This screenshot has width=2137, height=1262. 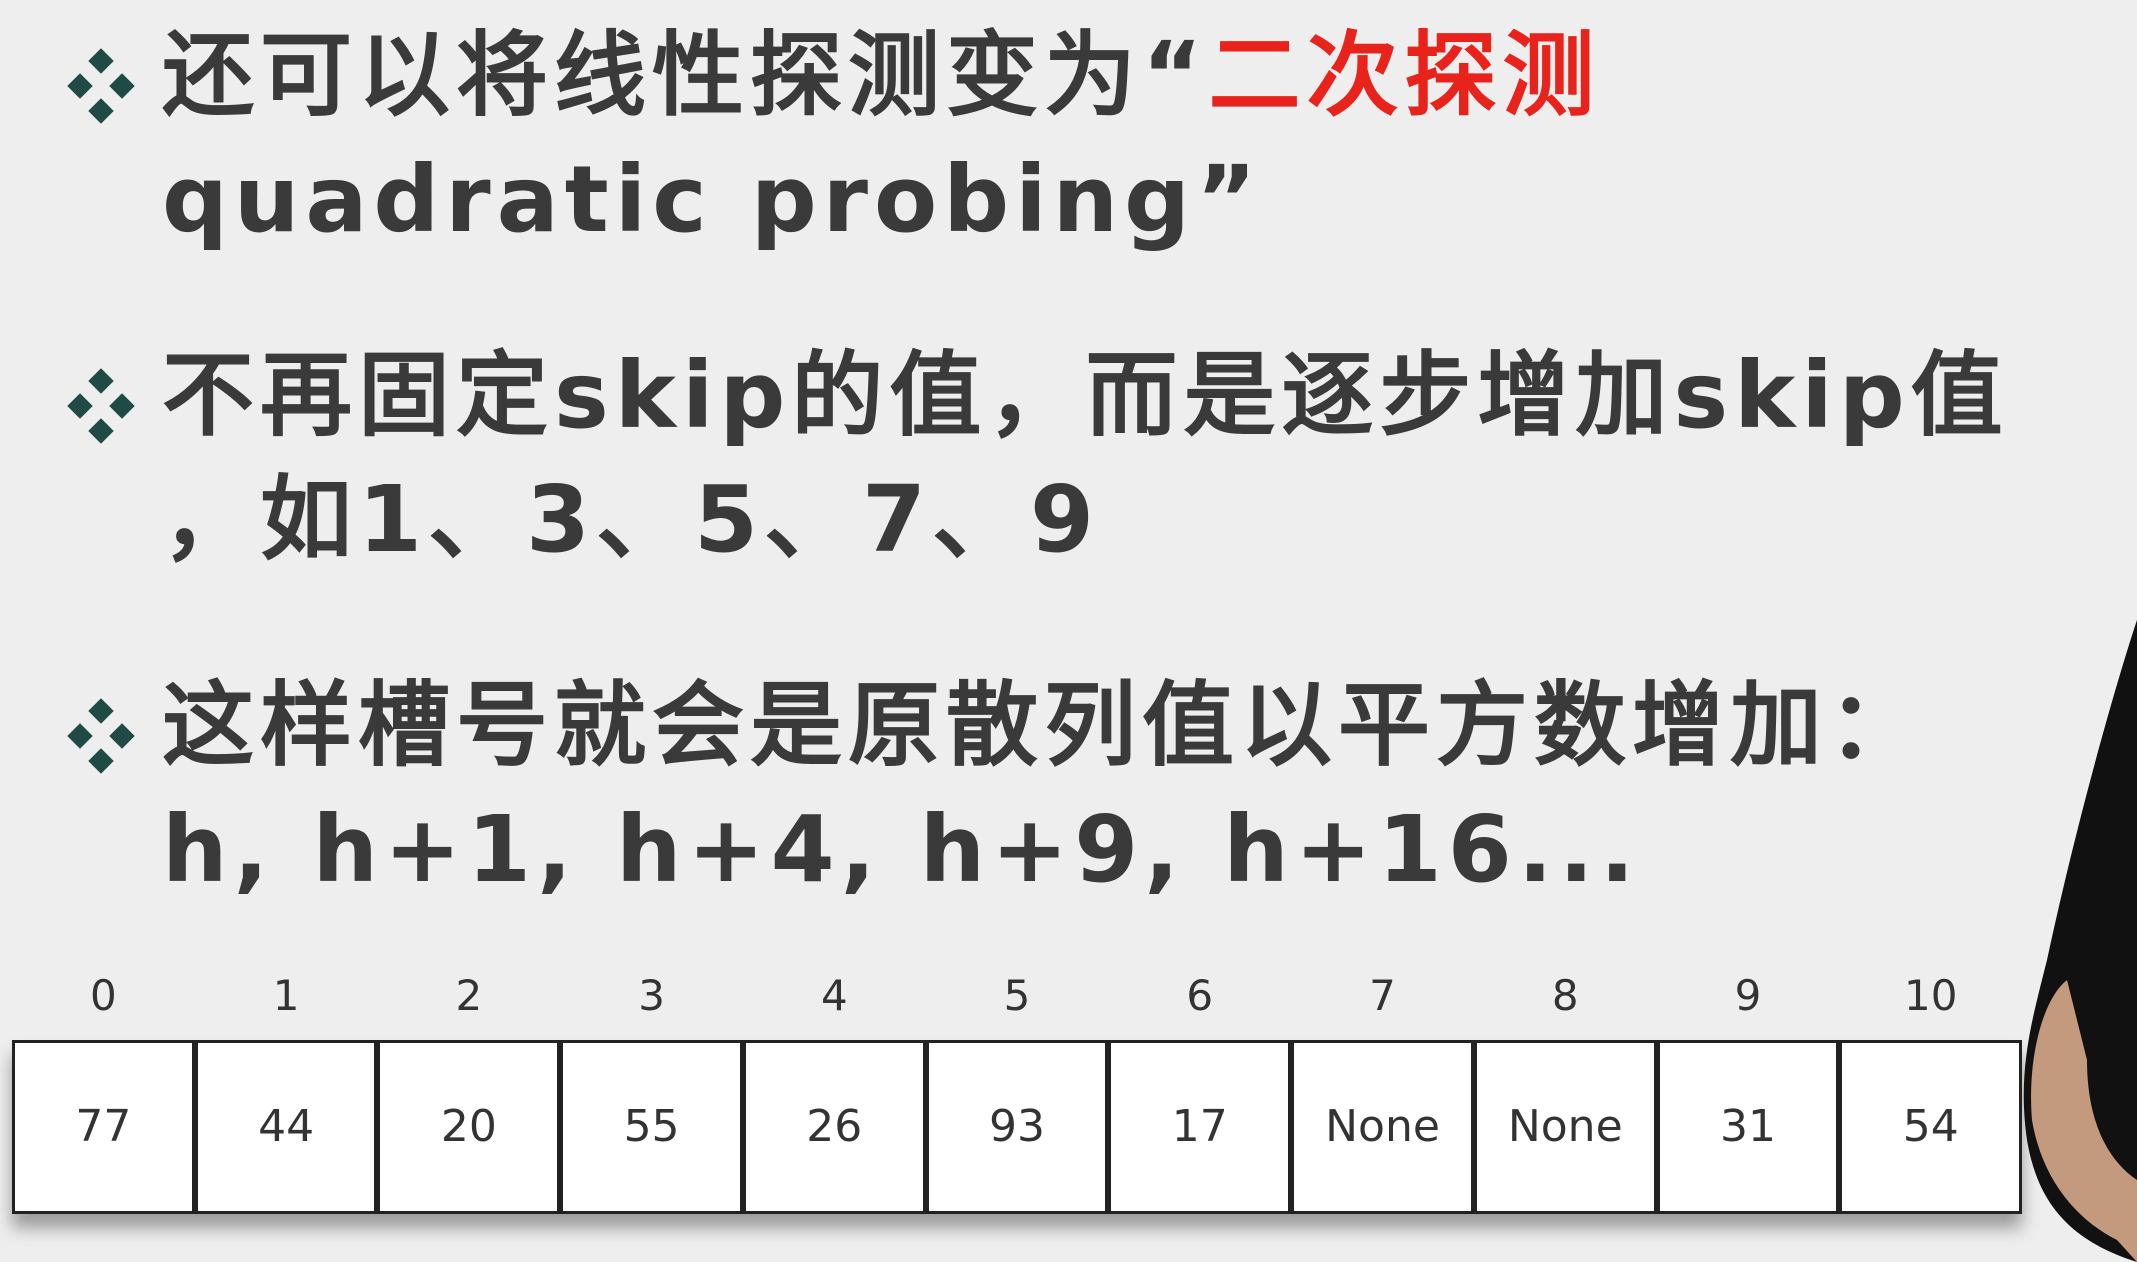 What do you see at coordinates (1748, 995) in the screenshot?
I see `slot-index: 9` at bounding box center [1748, 995].